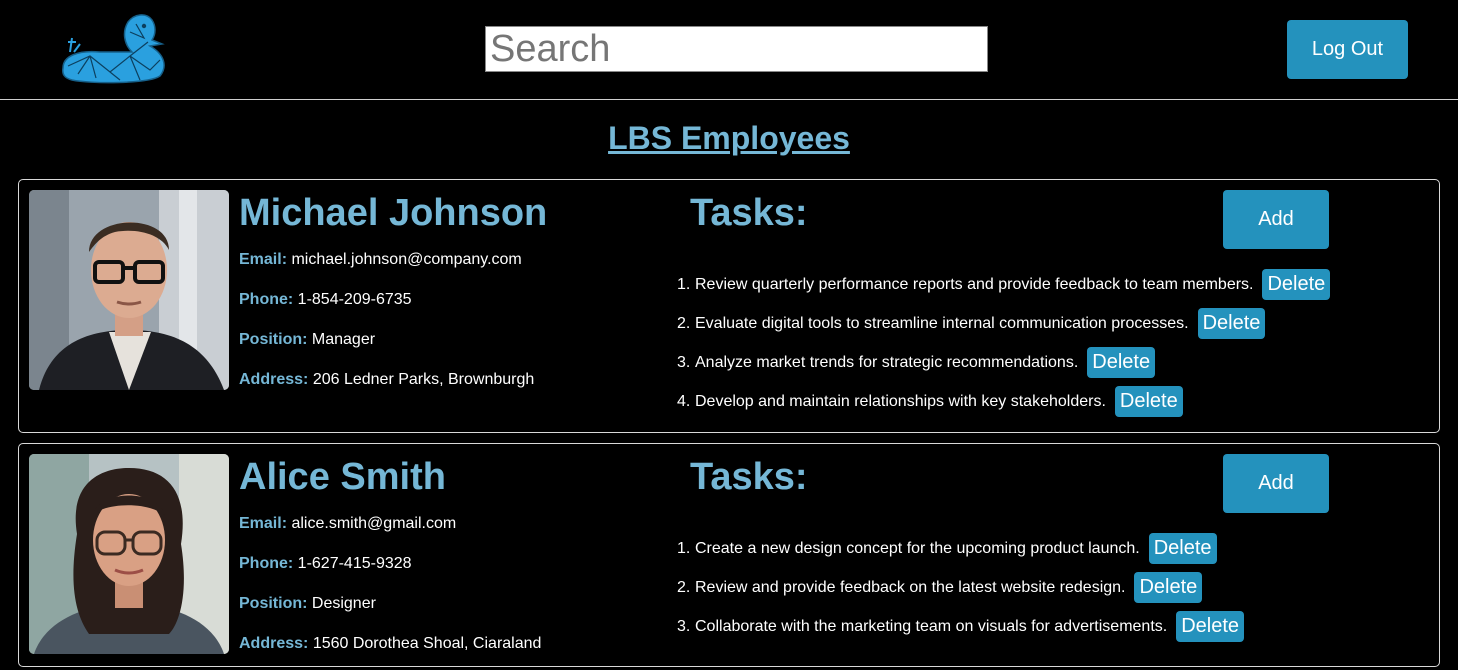 This screenshot has height=670, width=1458. I want to click on position-row: Position: Designer, so click(307, 604).